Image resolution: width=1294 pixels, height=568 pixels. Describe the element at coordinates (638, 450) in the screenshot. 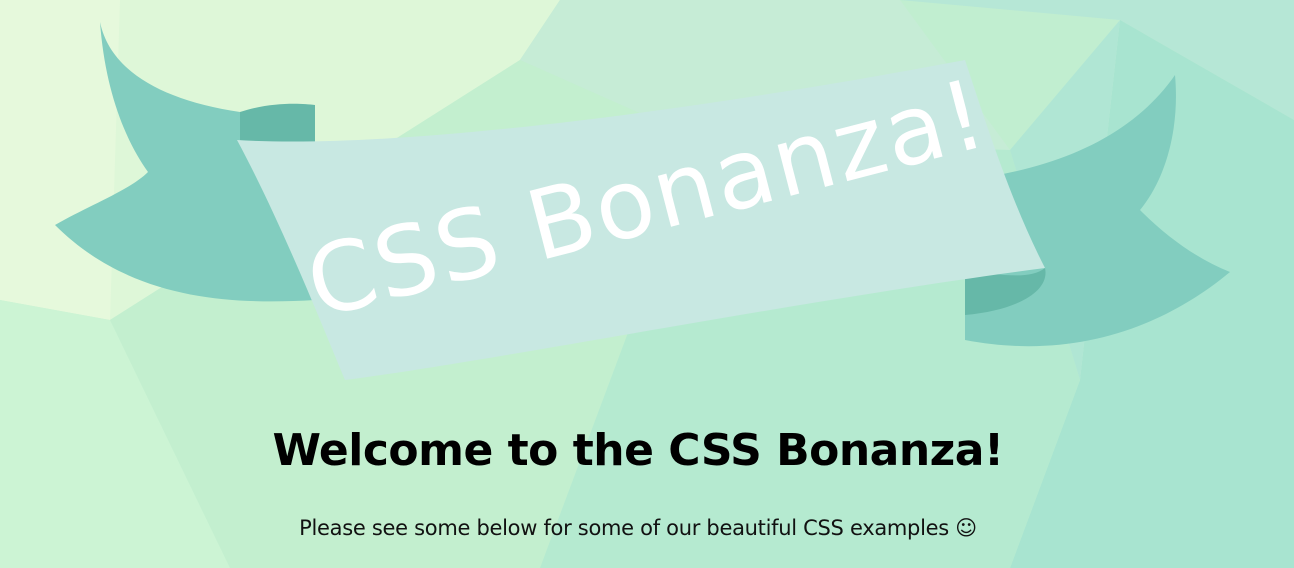

I see `page-heading: Welcome to the CSS Bonanza!` at that location.